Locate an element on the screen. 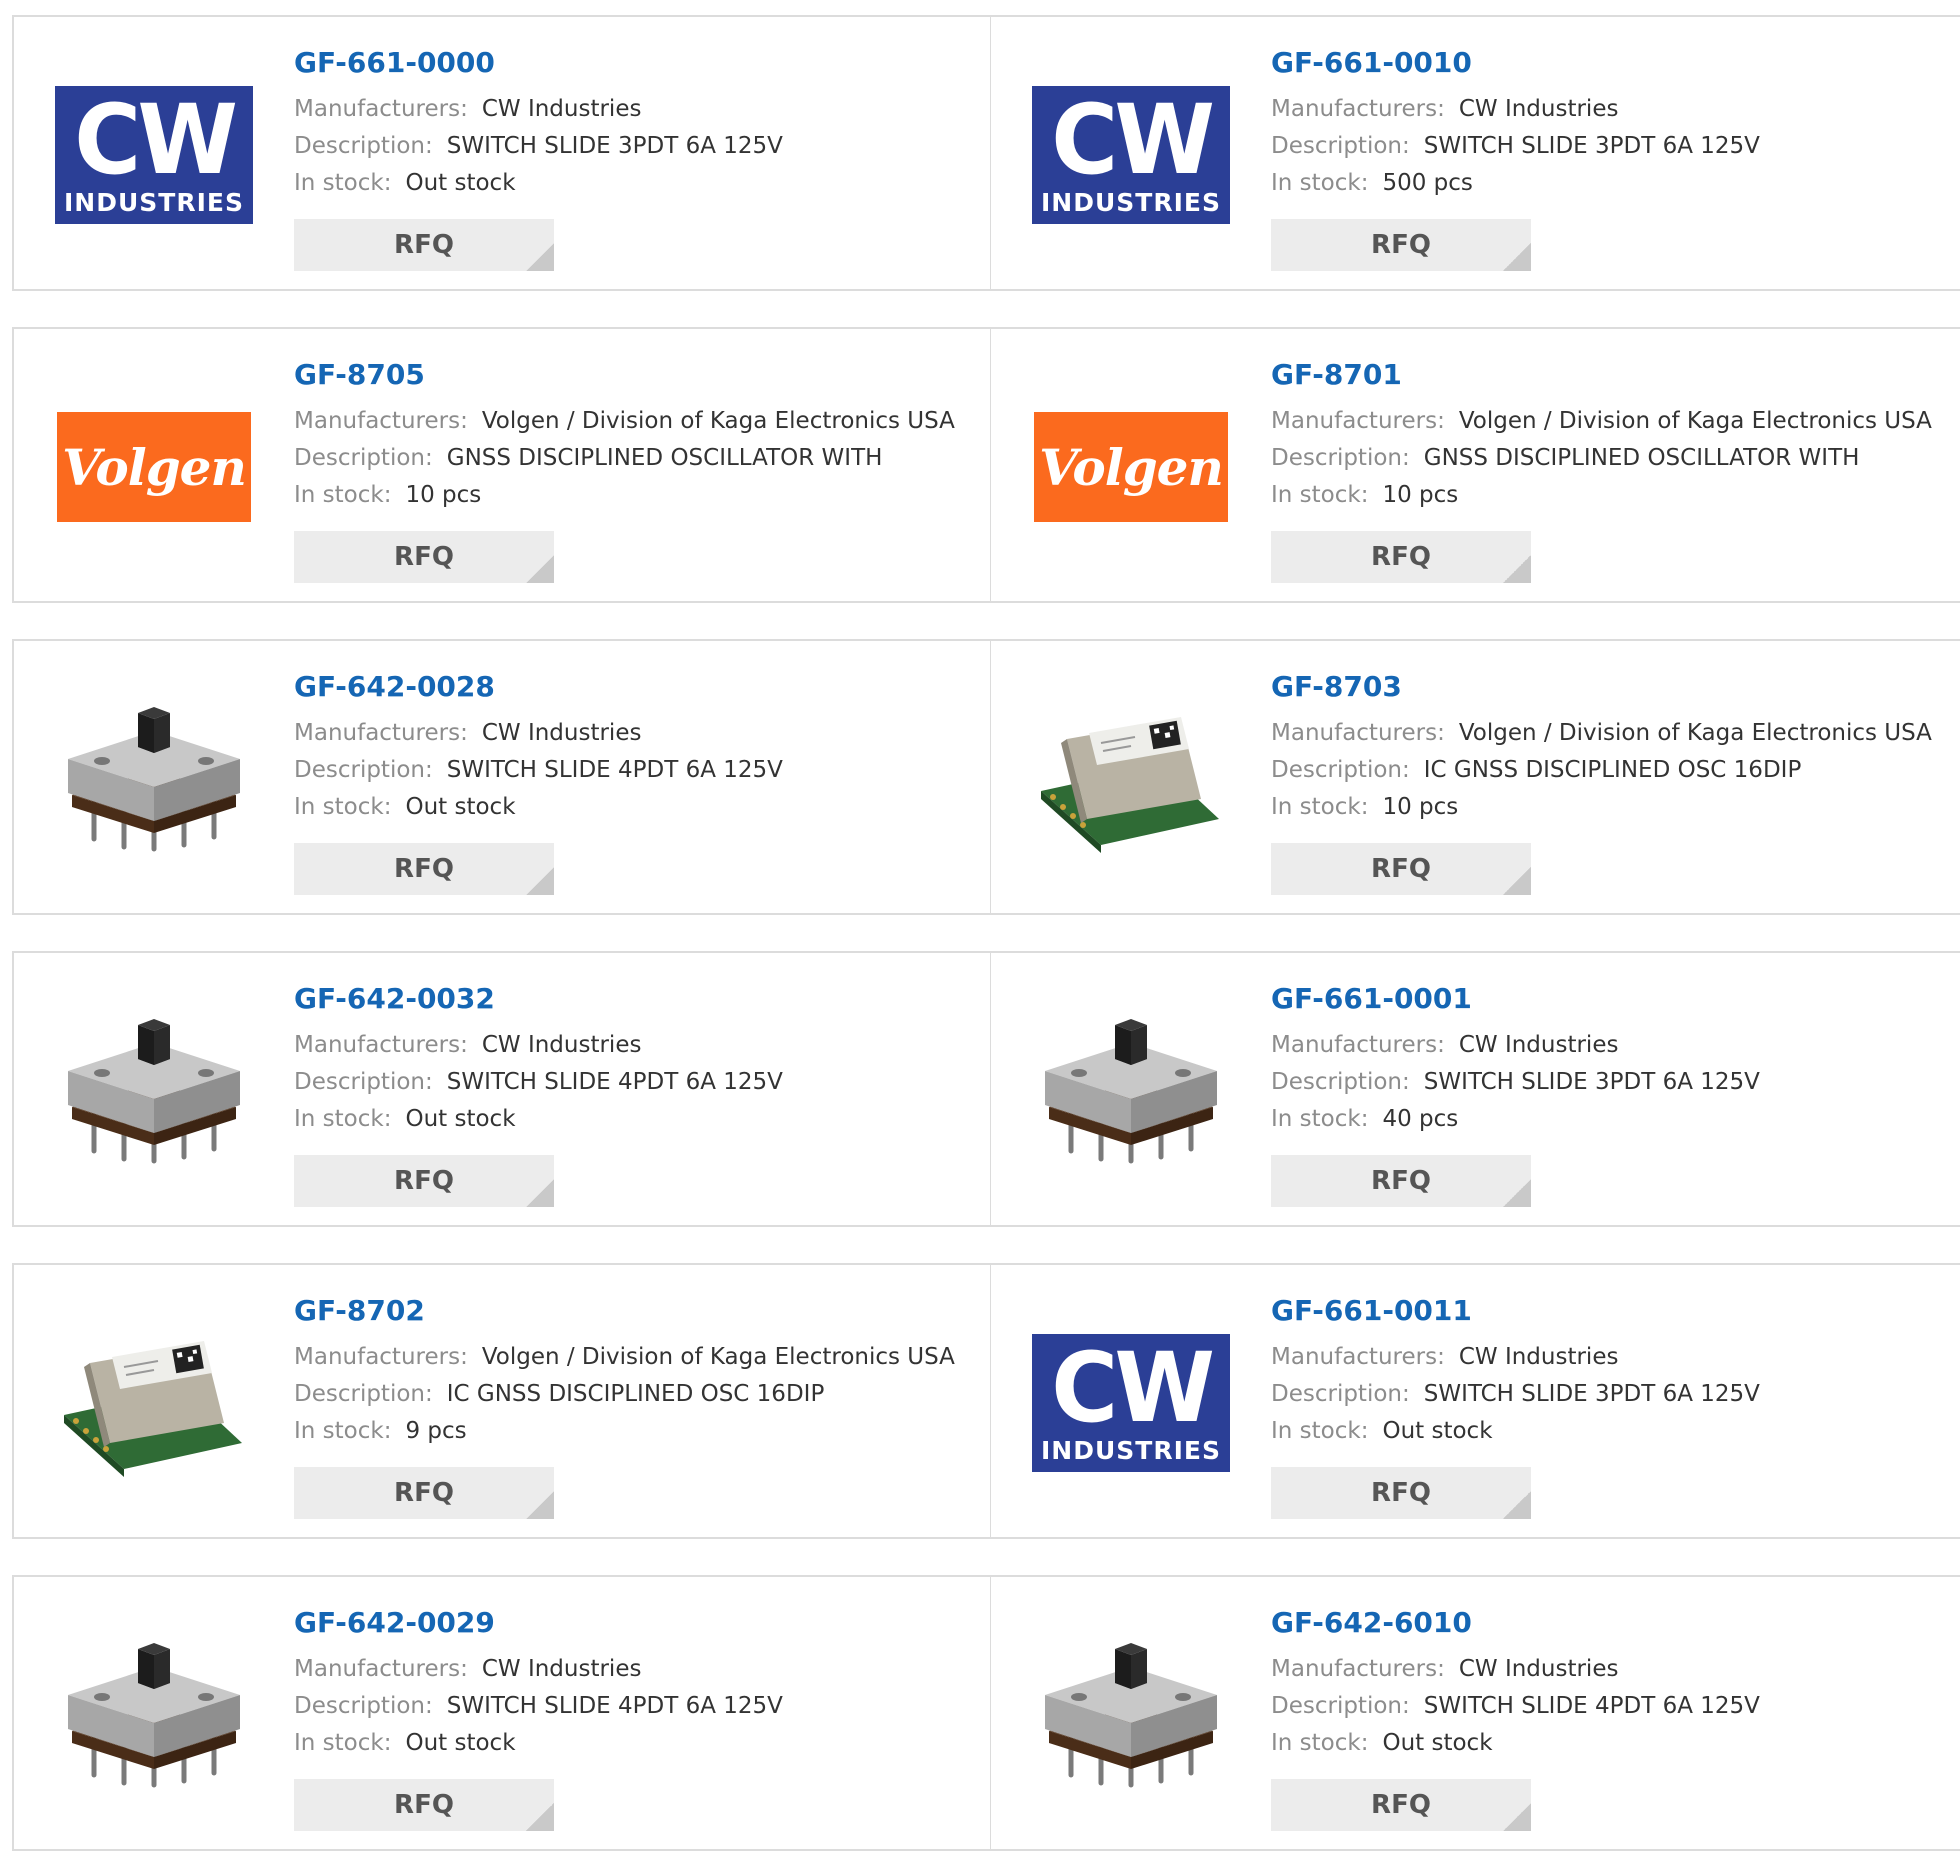  cw-industries-logo: CW INDUSTRIES is located at coordinates (1131, 155).